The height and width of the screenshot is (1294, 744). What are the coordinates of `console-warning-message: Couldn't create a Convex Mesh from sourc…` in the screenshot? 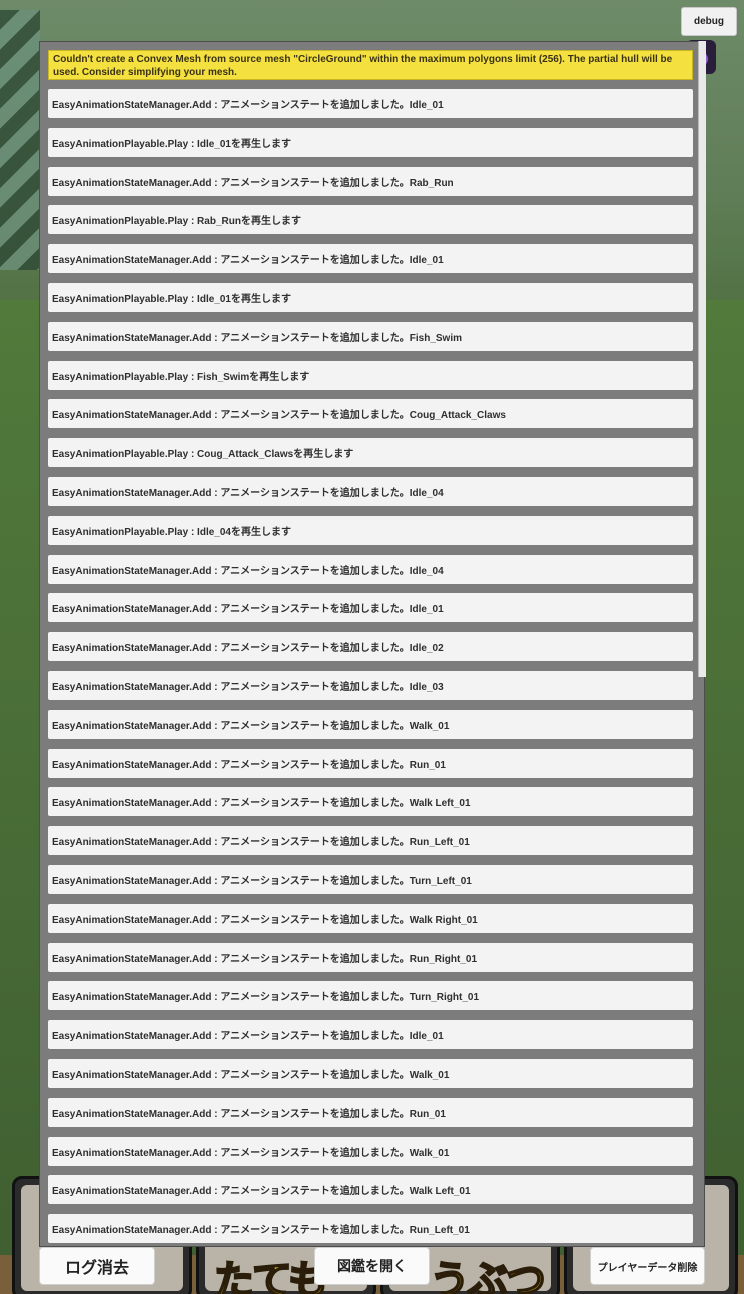 It's located at (370, 65).